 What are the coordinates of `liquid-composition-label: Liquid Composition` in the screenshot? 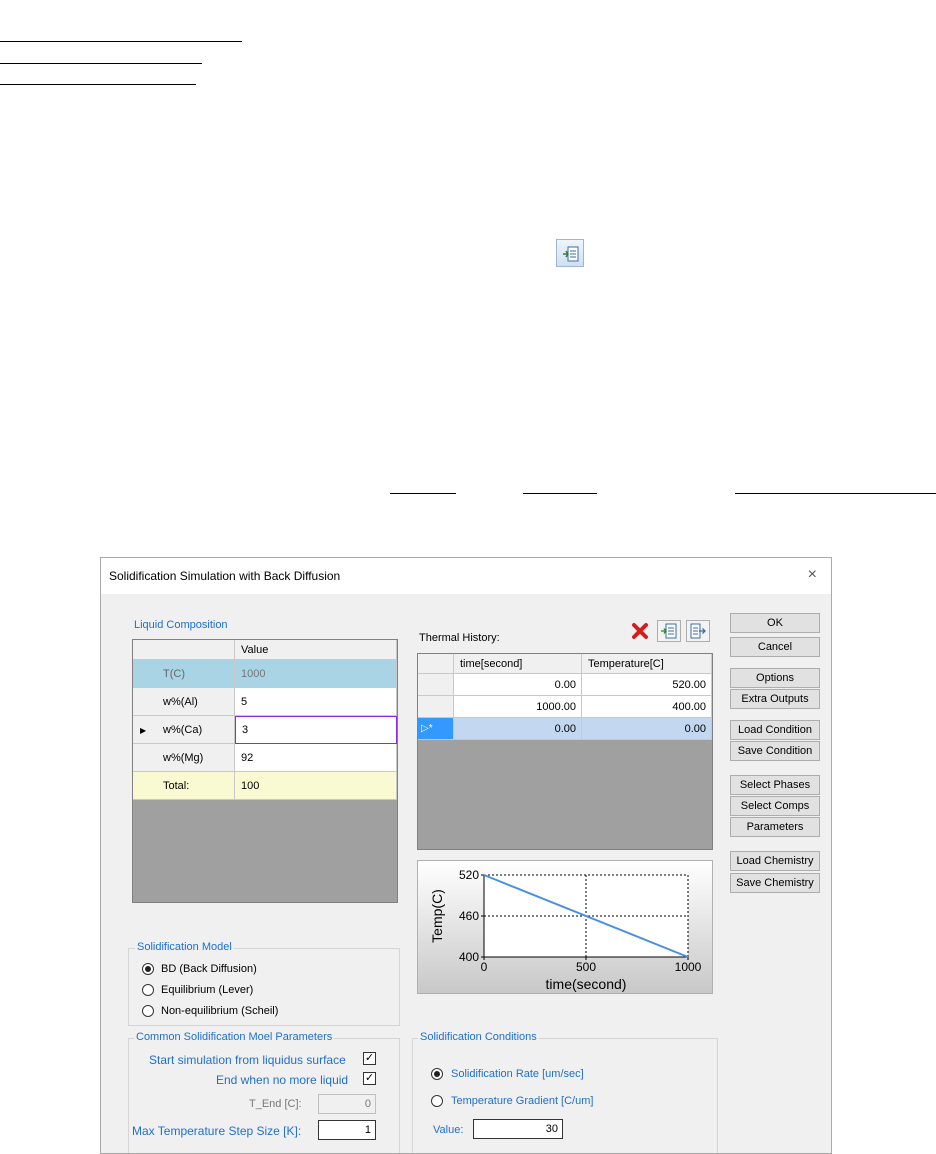 It's located at (181, 625).